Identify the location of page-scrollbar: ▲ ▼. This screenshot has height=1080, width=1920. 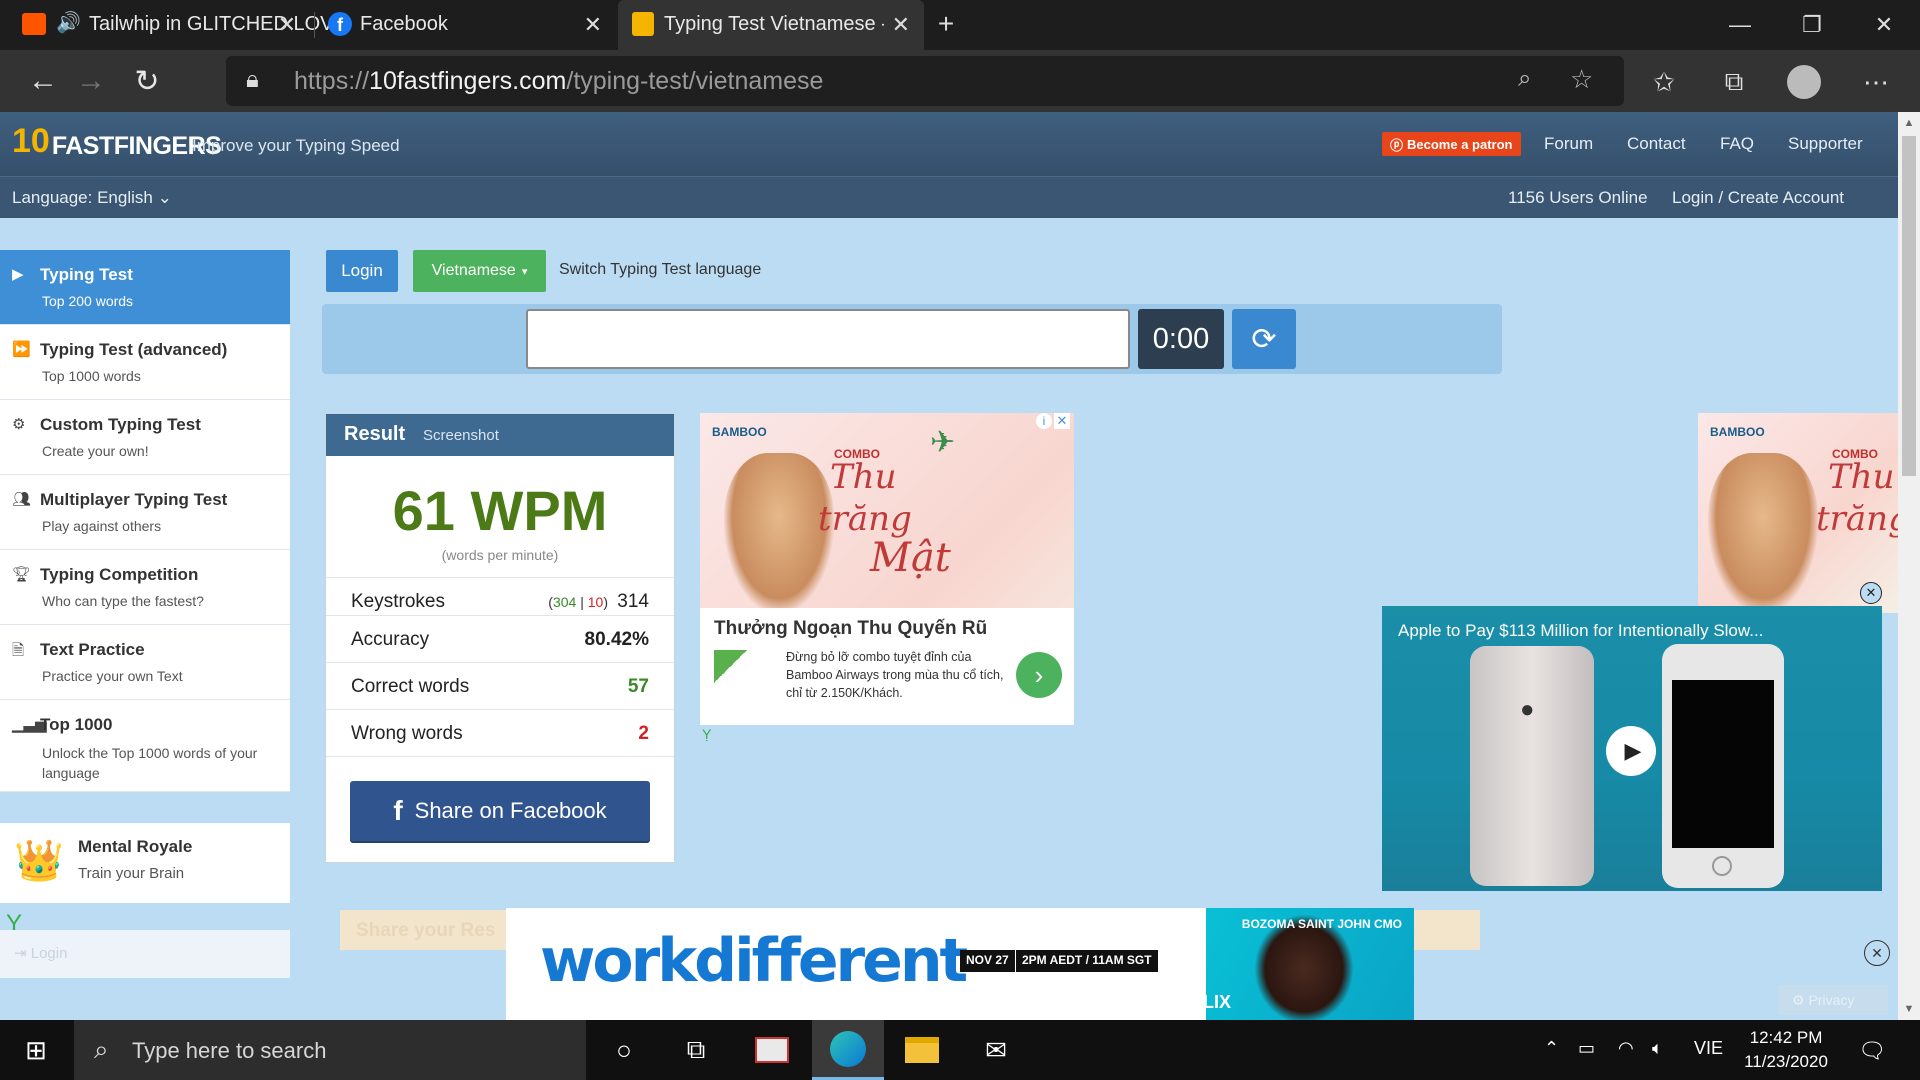
(1909, 566).